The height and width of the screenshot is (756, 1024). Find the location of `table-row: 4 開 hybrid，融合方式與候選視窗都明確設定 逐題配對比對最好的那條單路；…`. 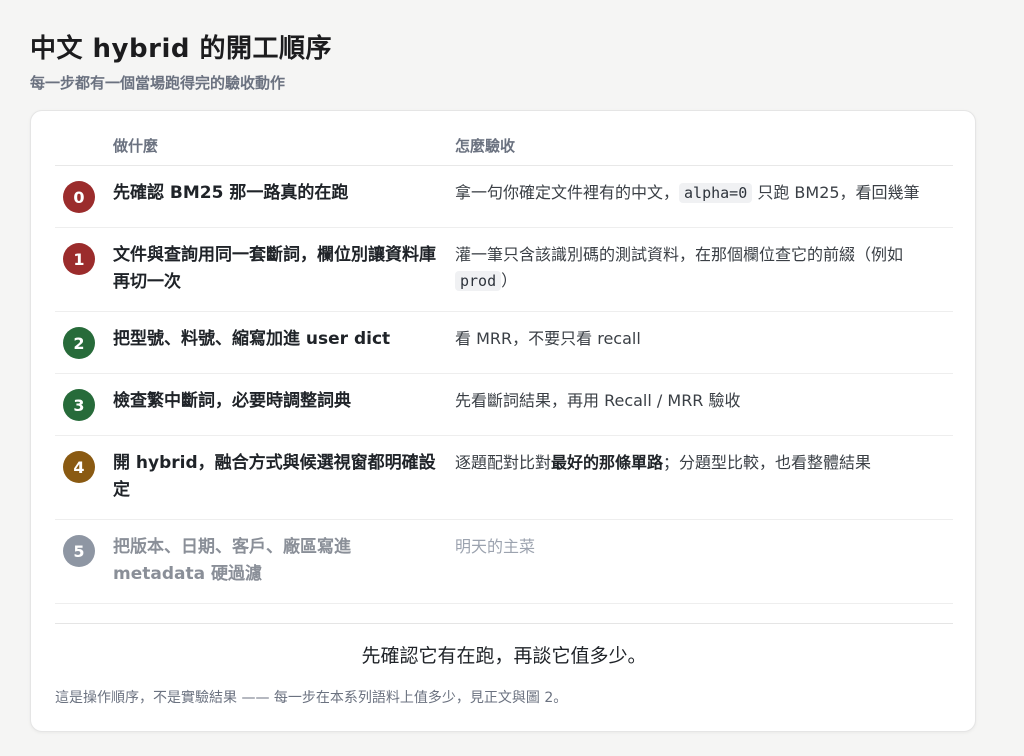

table-row: 4 開 hybrid，融合方式與候選視窗都明確設定 逐題配對比對最好的那條單路；… is located at coordinates (504, 478).